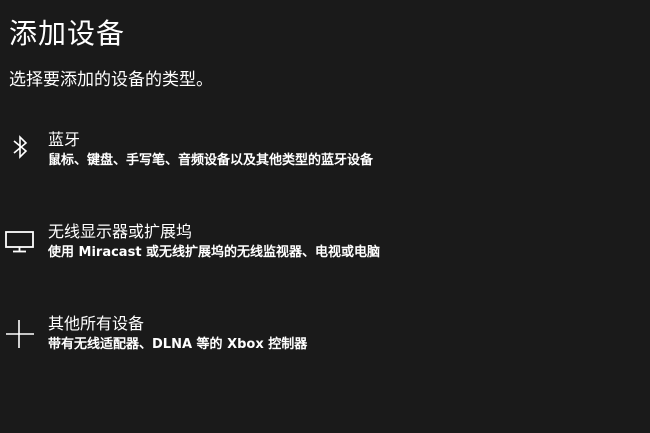  What do you see at coordinates (111, 80) in the screenshot?
I see `dialog-subtitle: 选择要添加的设备的类型。` at bounding box center [111, 80].